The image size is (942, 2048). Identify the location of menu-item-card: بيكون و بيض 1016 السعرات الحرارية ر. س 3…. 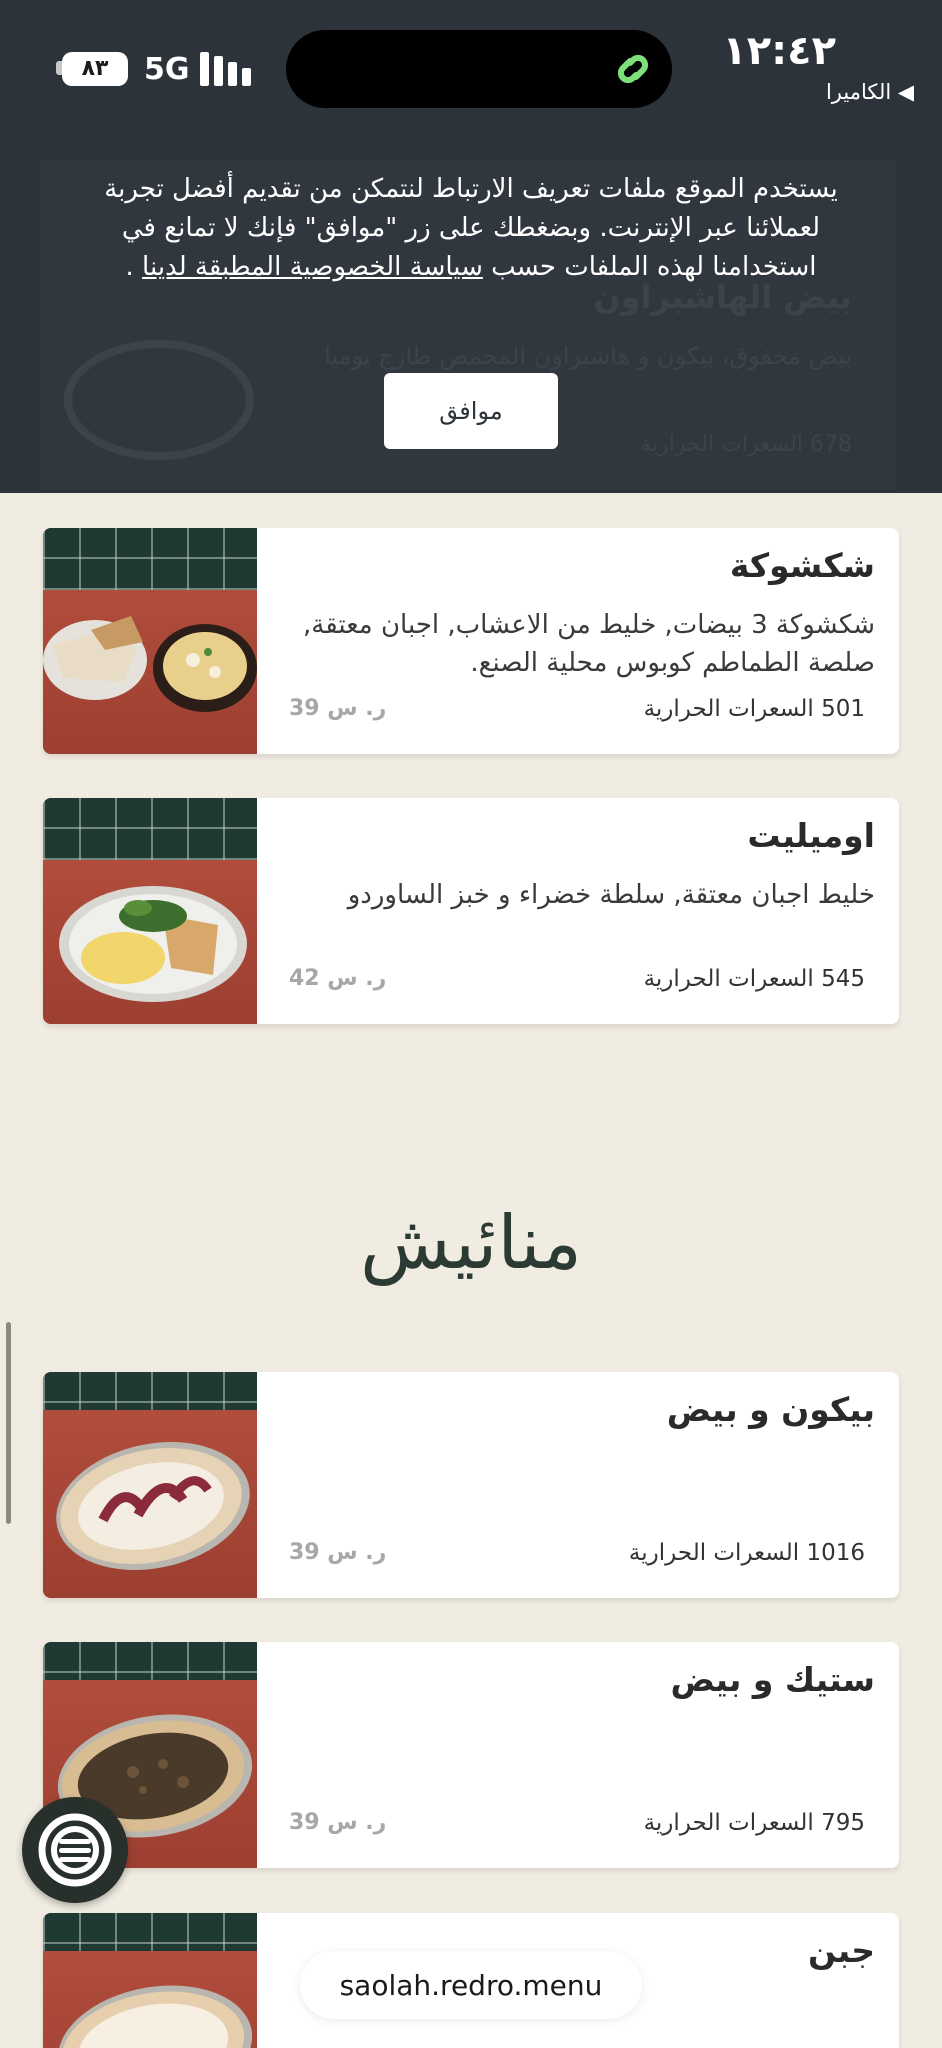
(471, 1485).